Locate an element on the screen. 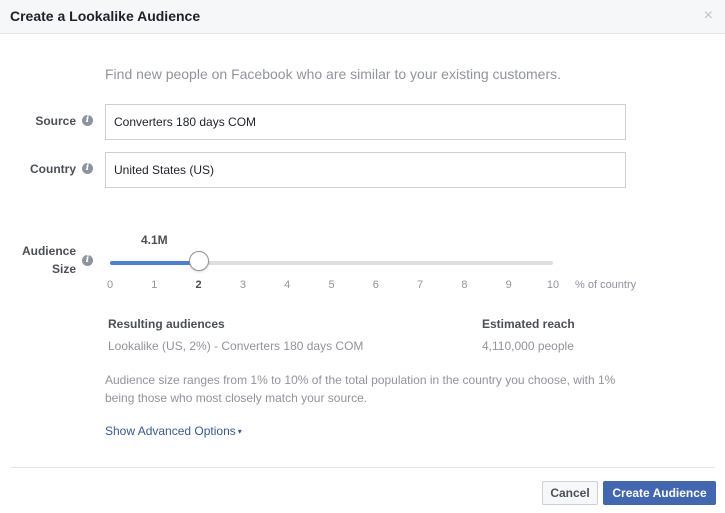 This screenshot has height=513, width=725. slider-tick-label: 7 is located at coordinates (420, 285).